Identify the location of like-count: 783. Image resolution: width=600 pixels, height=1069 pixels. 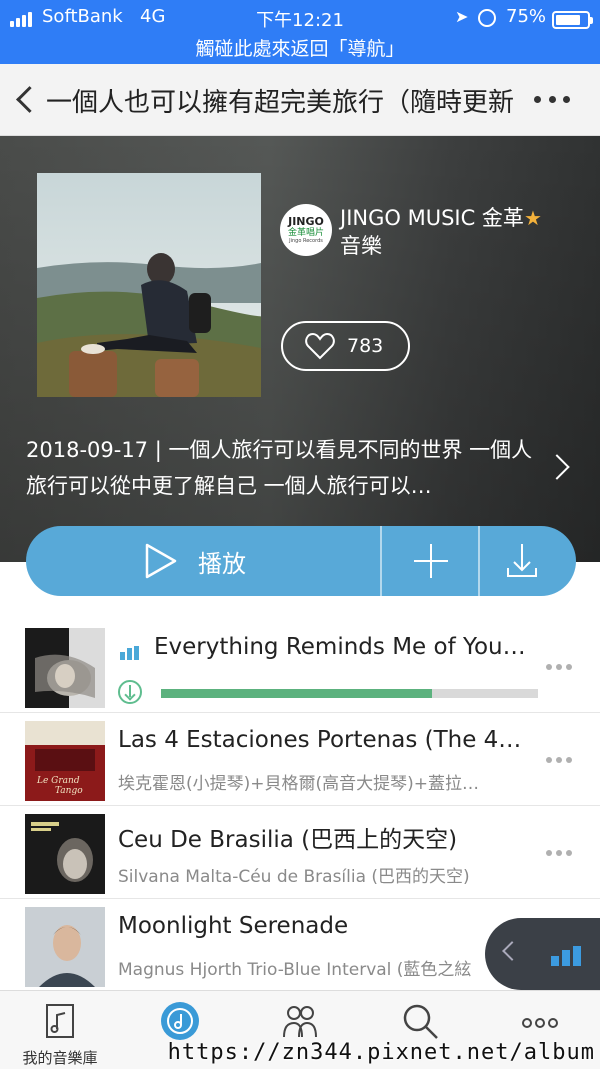
(365, 346).